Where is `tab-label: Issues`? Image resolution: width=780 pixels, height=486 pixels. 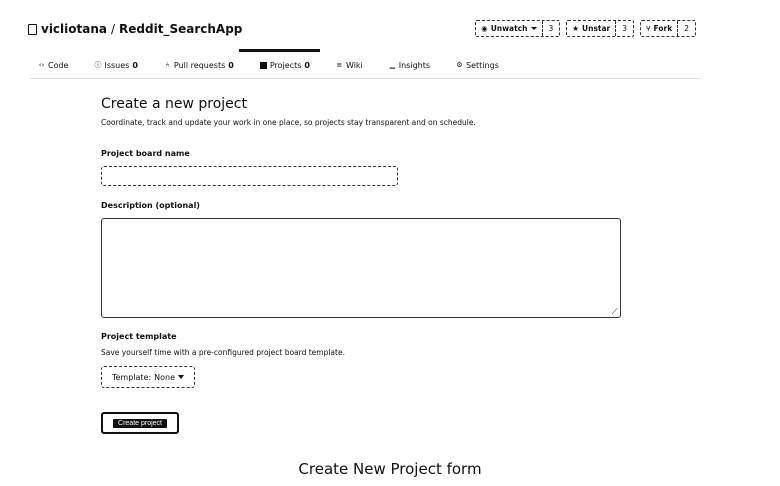 tab-label: Issues is located at coordinates (117, 65).